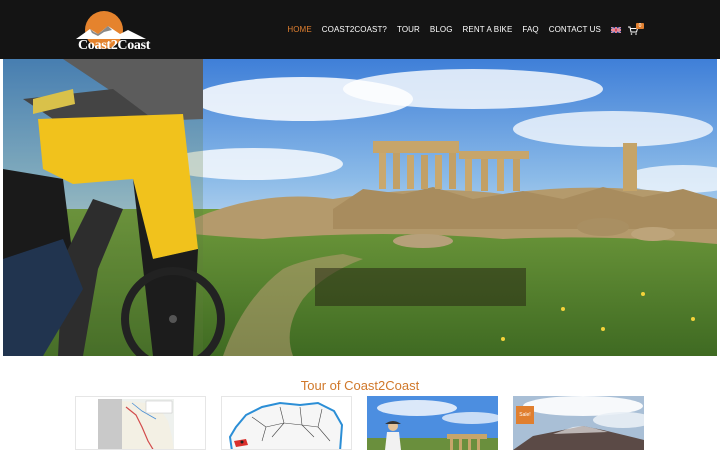  I want to click on sale-badge: Sale!, so click(525, 415).